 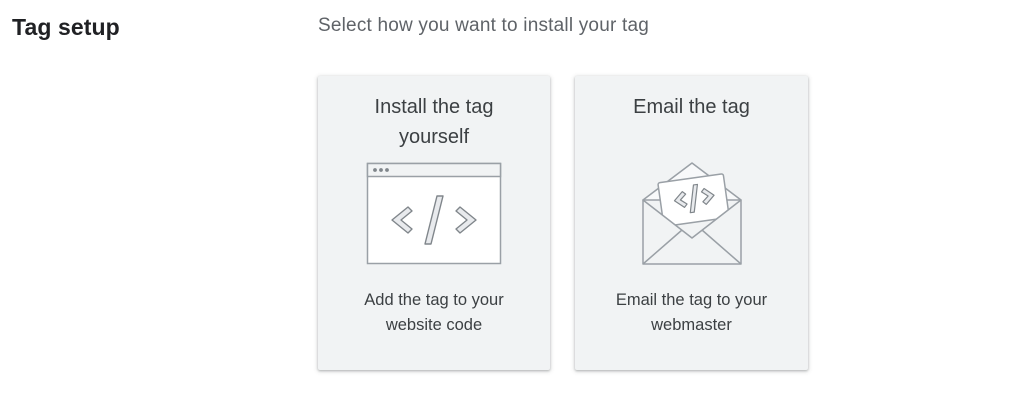 What do you see at coordinates (434, 214) in the screenshot?
I see `browser-code-icon` at bounding box center [434, 214].